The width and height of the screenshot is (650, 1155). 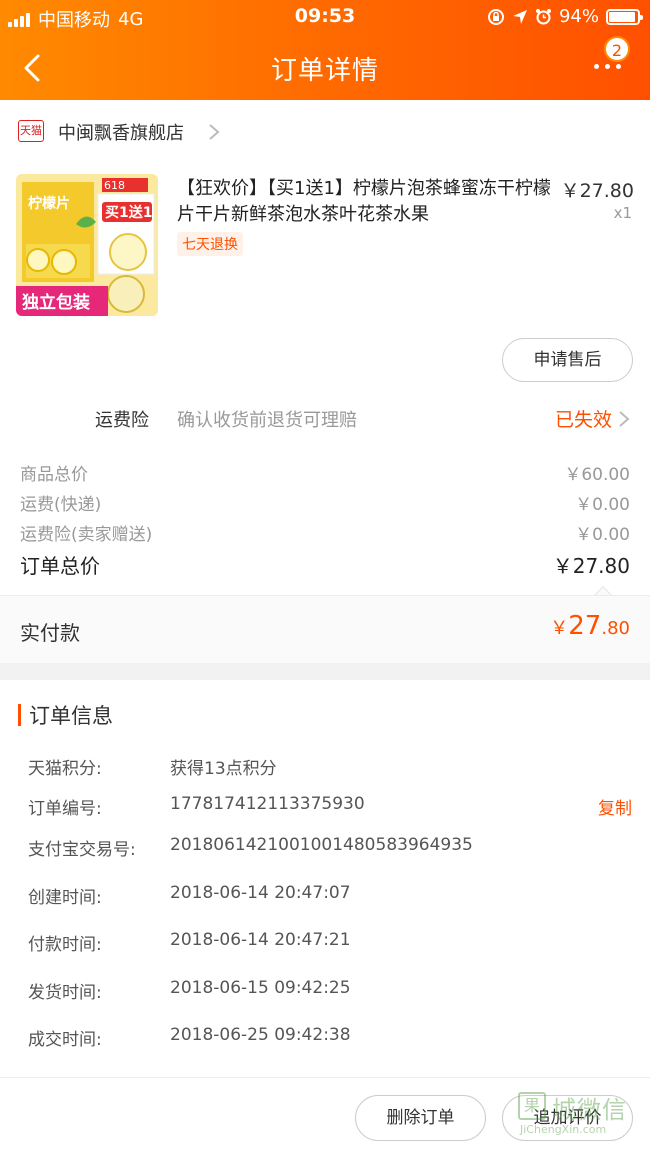 What do you see at coordinates (325, 17) in the screenshot?
I see `status-bar: 中国移动 4G 09:53 94%` at bounding box center [325, 17].